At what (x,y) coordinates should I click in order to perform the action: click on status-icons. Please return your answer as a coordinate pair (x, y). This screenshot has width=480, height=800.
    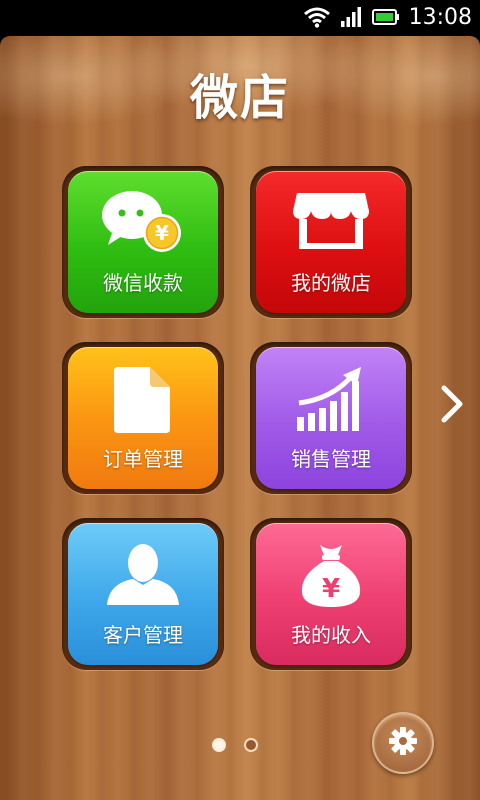
    Looking at the image, I should click on (352, 17).